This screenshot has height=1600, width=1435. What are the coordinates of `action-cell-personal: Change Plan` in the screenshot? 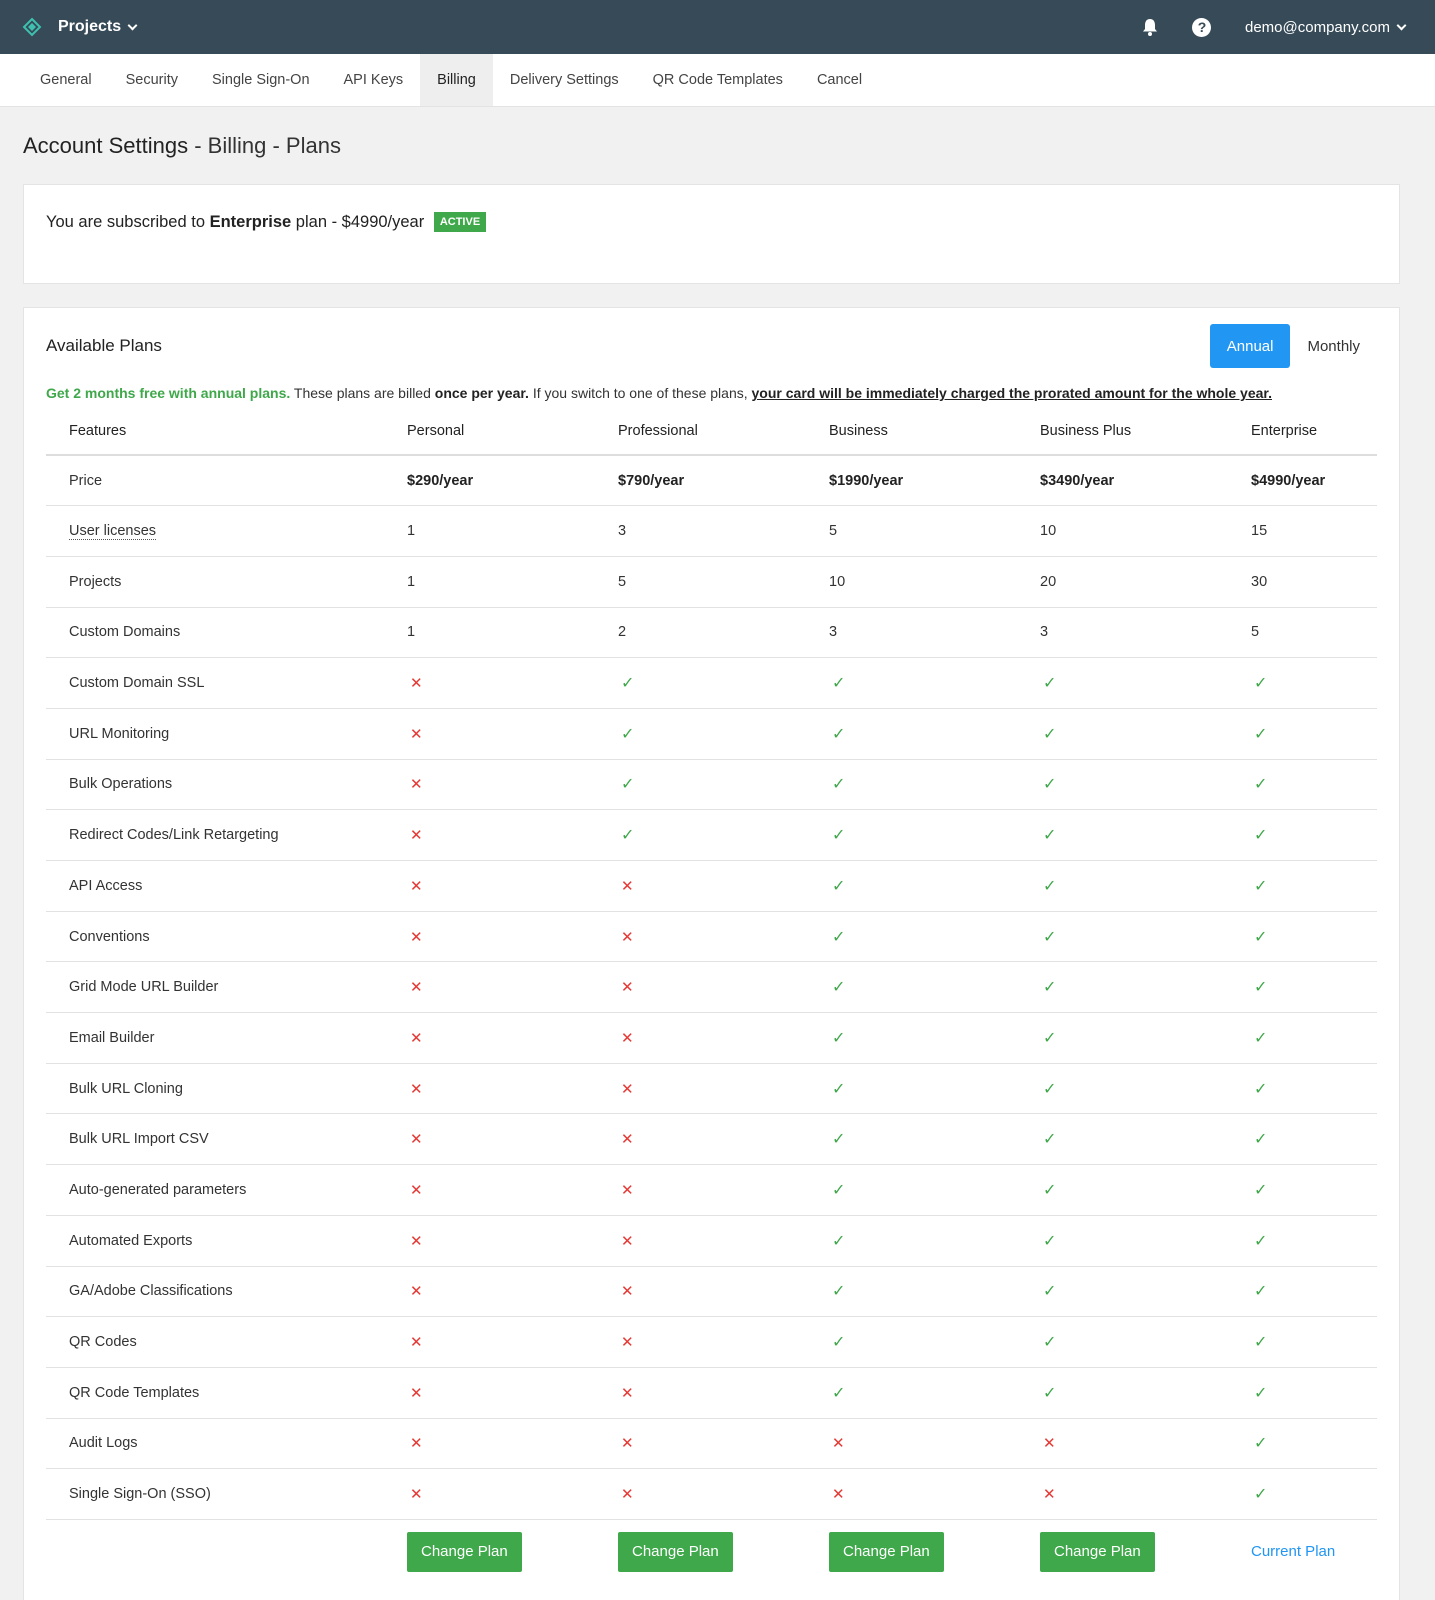 It's located at (512, 1551).